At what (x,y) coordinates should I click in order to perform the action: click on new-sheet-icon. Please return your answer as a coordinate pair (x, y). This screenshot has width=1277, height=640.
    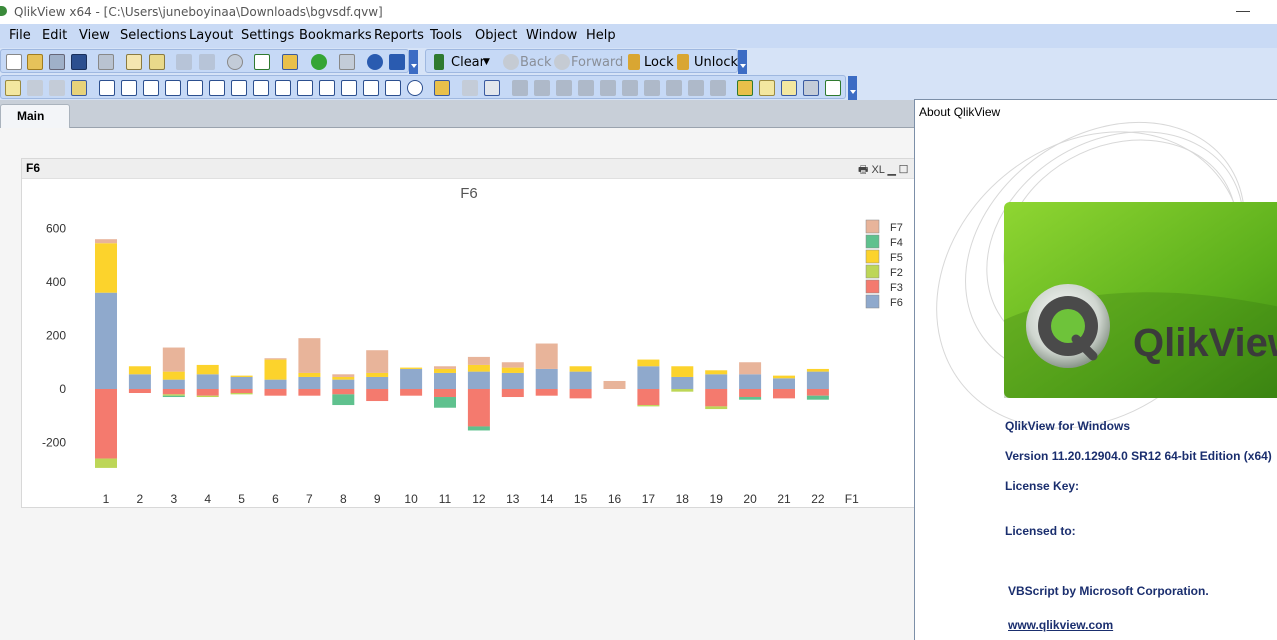
    Looking at the image, I should click on (13, 88).